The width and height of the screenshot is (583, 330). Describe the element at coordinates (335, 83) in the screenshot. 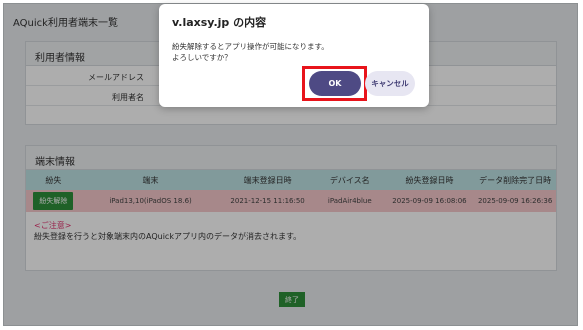

I see `ok-button: OK` at that location.